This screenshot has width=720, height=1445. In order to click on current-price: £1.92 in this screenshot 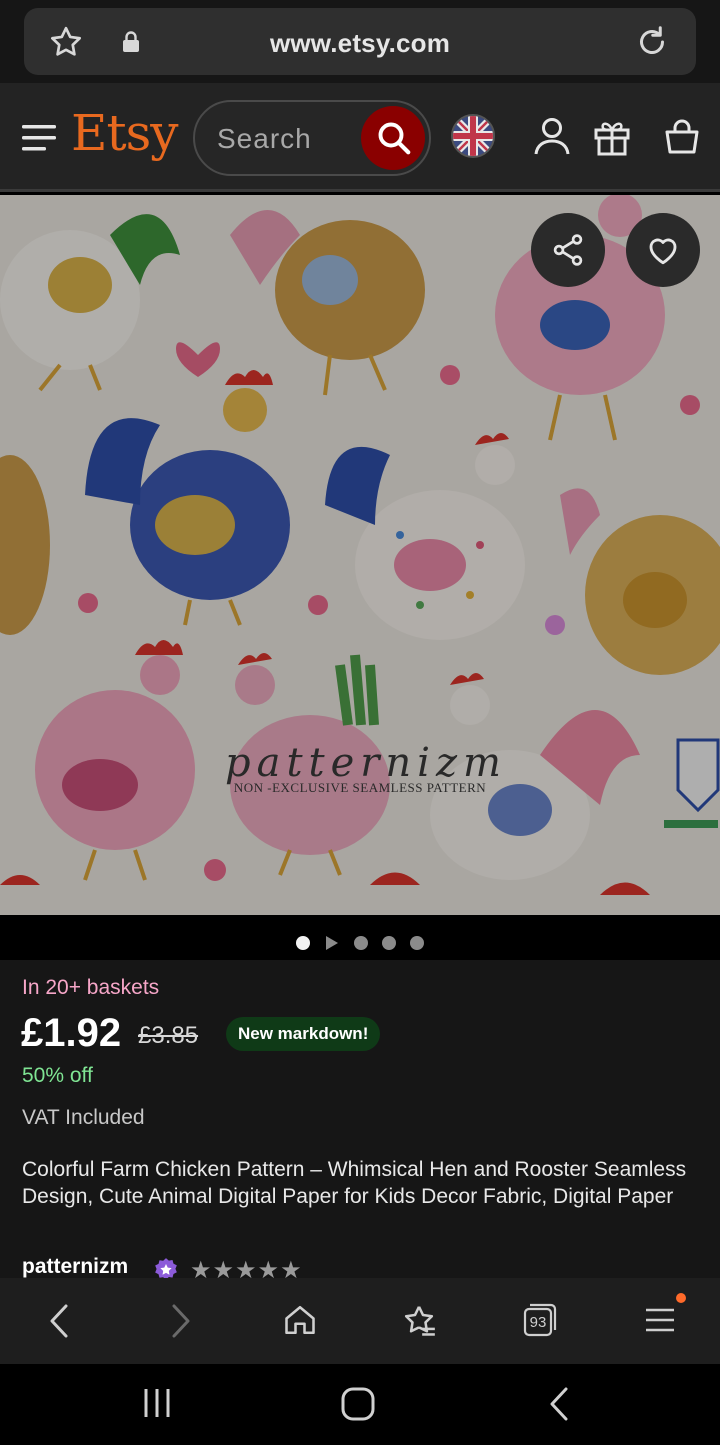, I will do `click(71, 1033)`.